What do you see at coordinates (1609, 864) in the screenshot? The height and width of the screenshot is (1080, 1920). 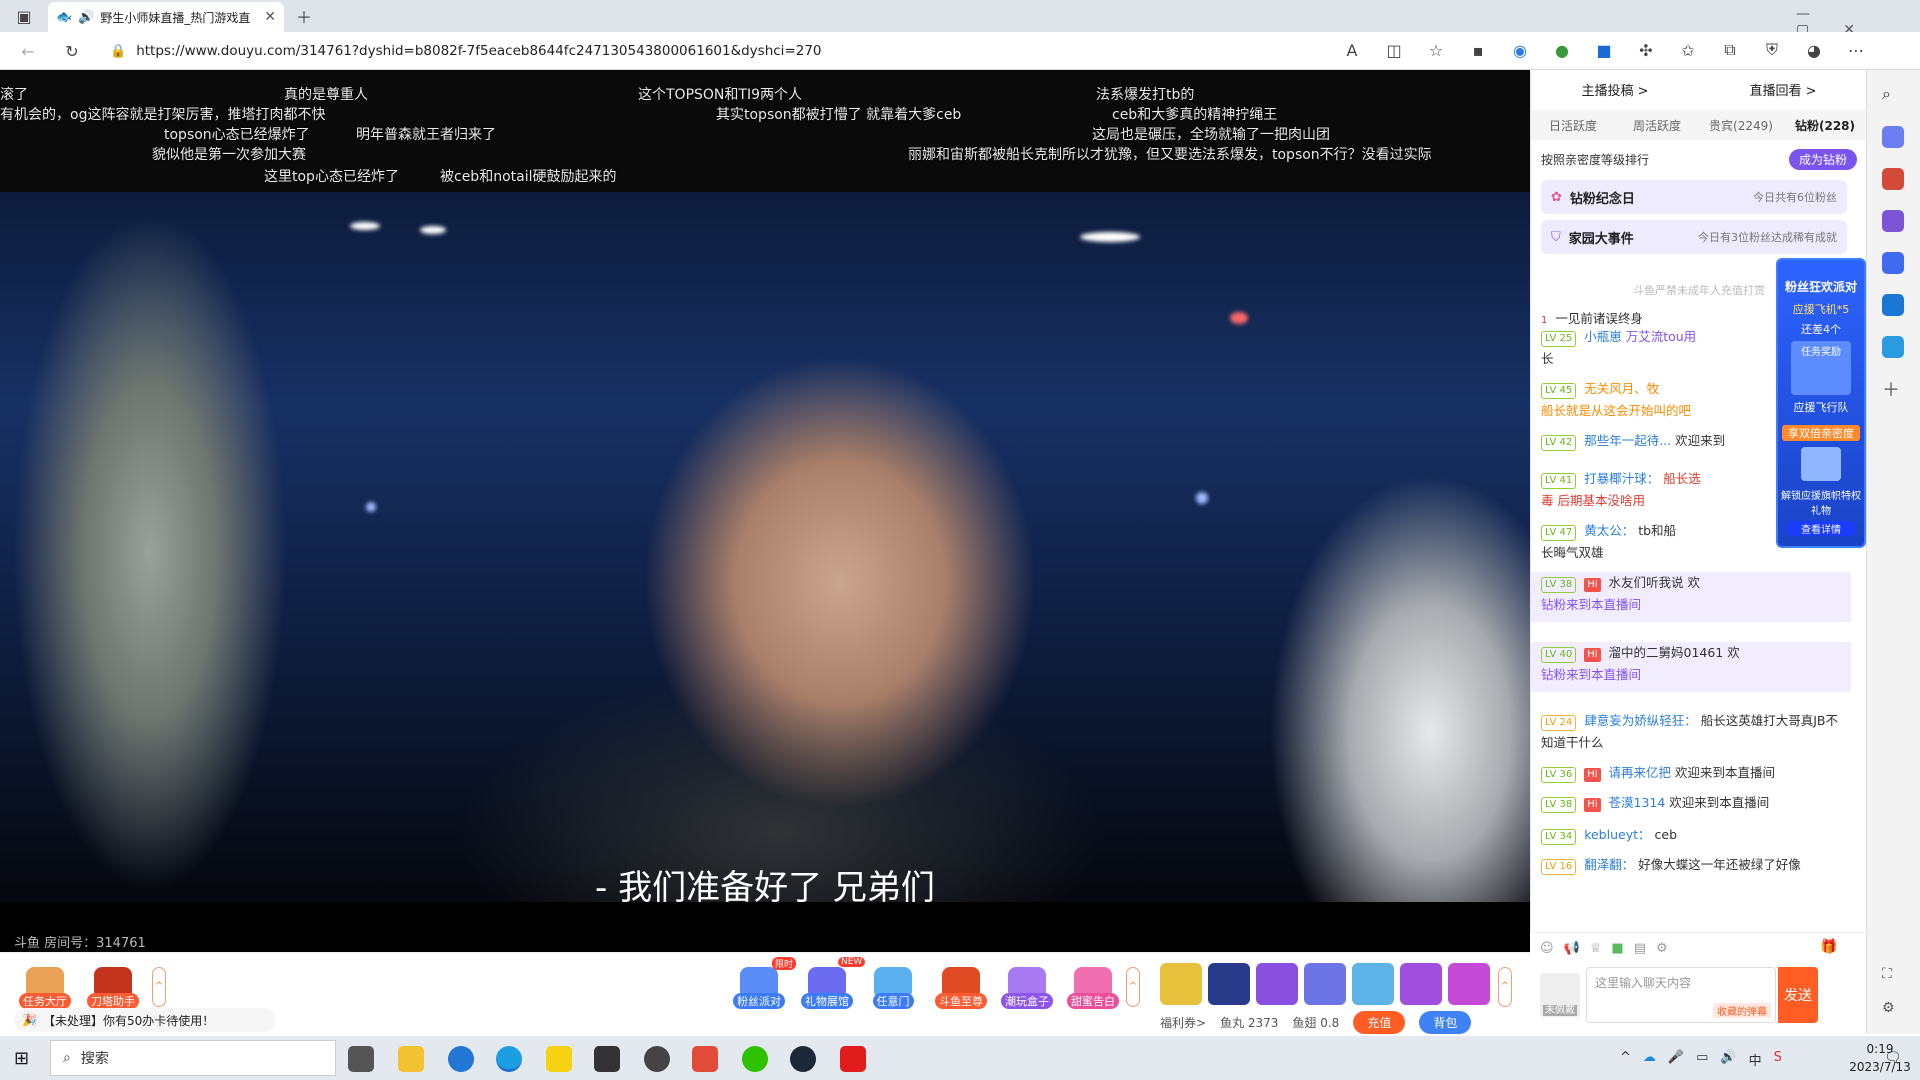 I see `chat-username: 翻泽翻：` at bounding box center [1609, 864].